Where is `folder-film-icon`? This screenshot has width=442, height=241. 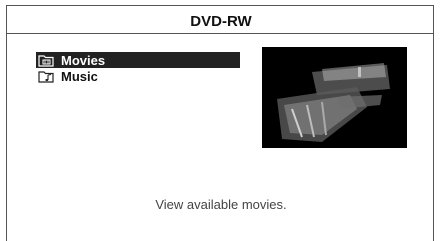 folder-film-icon is located at coordinates (46, 60).